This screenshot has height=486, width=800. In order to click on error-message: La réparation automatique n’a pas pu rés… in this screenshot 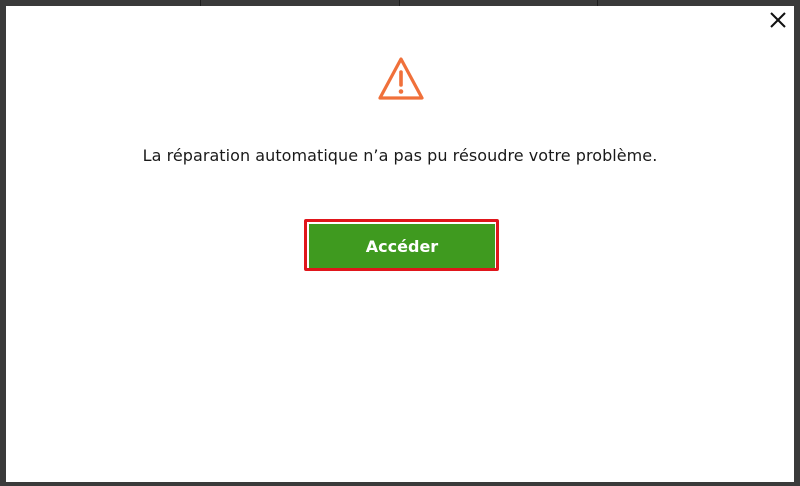, I will do `click(400, 155)`.